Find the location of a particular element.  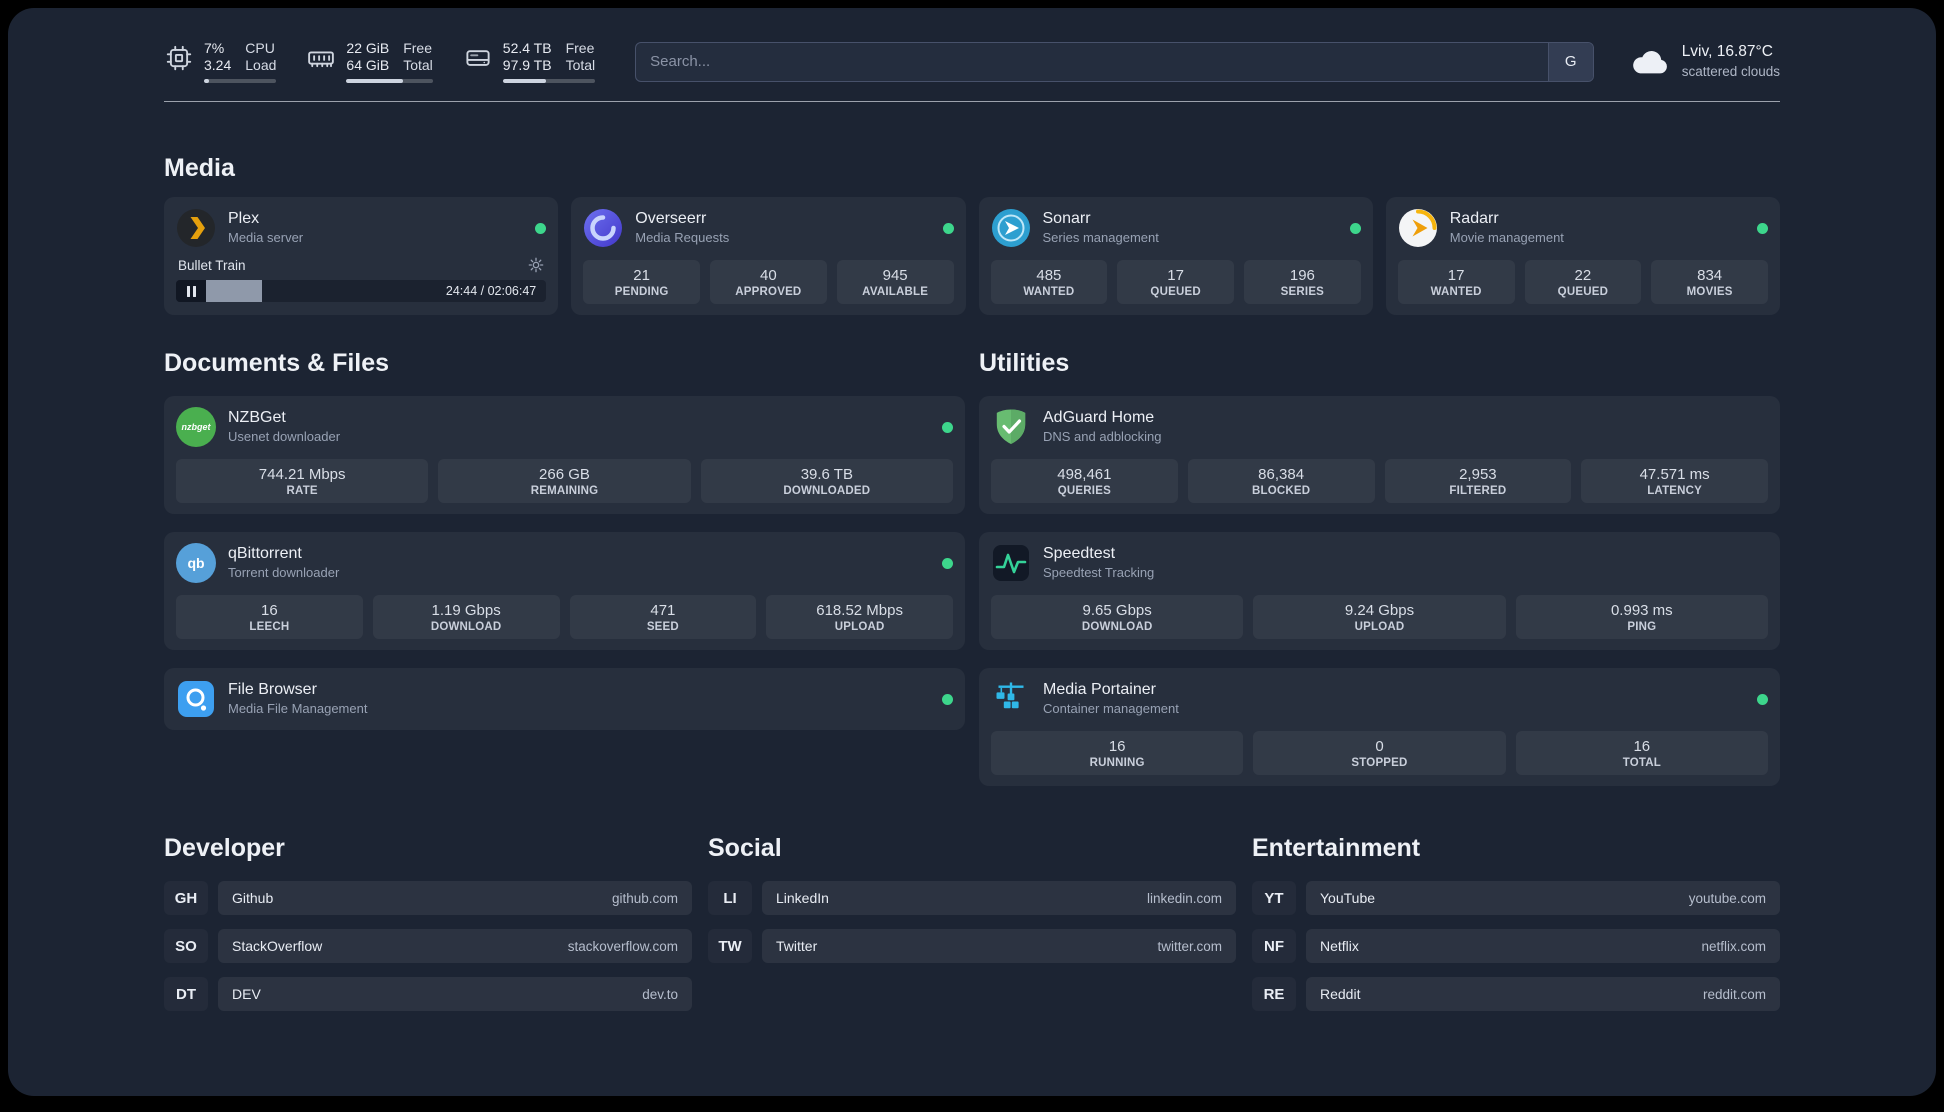

stat-label: DOWNLOADED is located at coordinates (827, 491).